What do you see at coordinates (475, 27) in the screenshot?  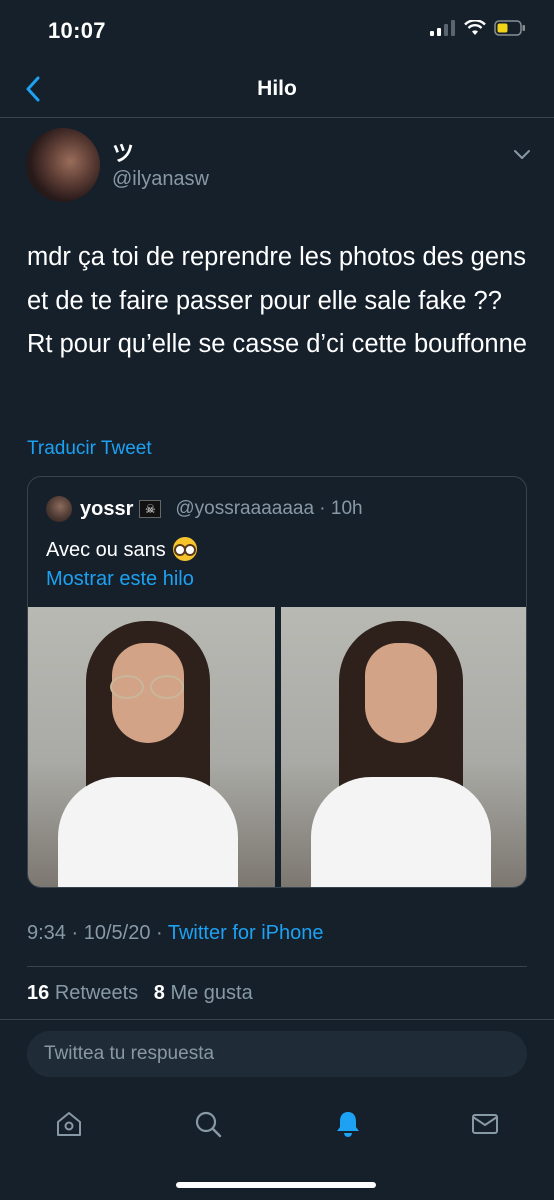 I see `wifi-icon` at bounding box center [475, 27].